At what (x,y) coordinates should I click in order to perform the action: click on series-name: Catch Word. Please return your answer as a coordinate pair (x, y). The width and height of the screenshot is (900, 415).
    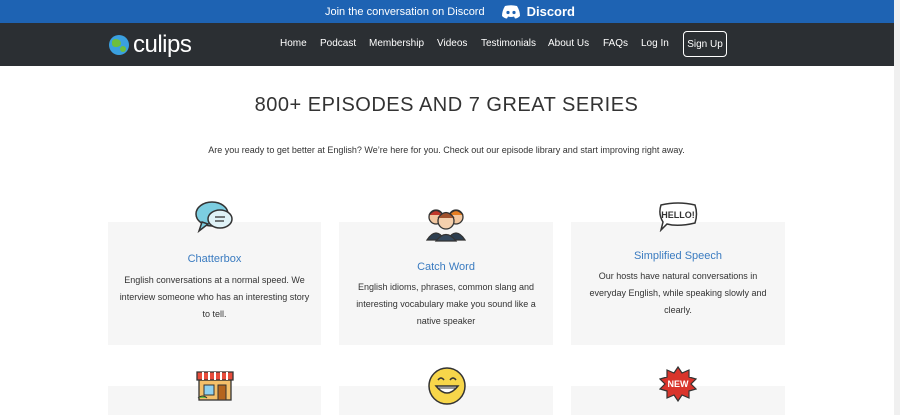
    Looking at the image, I should click on (446, 267).